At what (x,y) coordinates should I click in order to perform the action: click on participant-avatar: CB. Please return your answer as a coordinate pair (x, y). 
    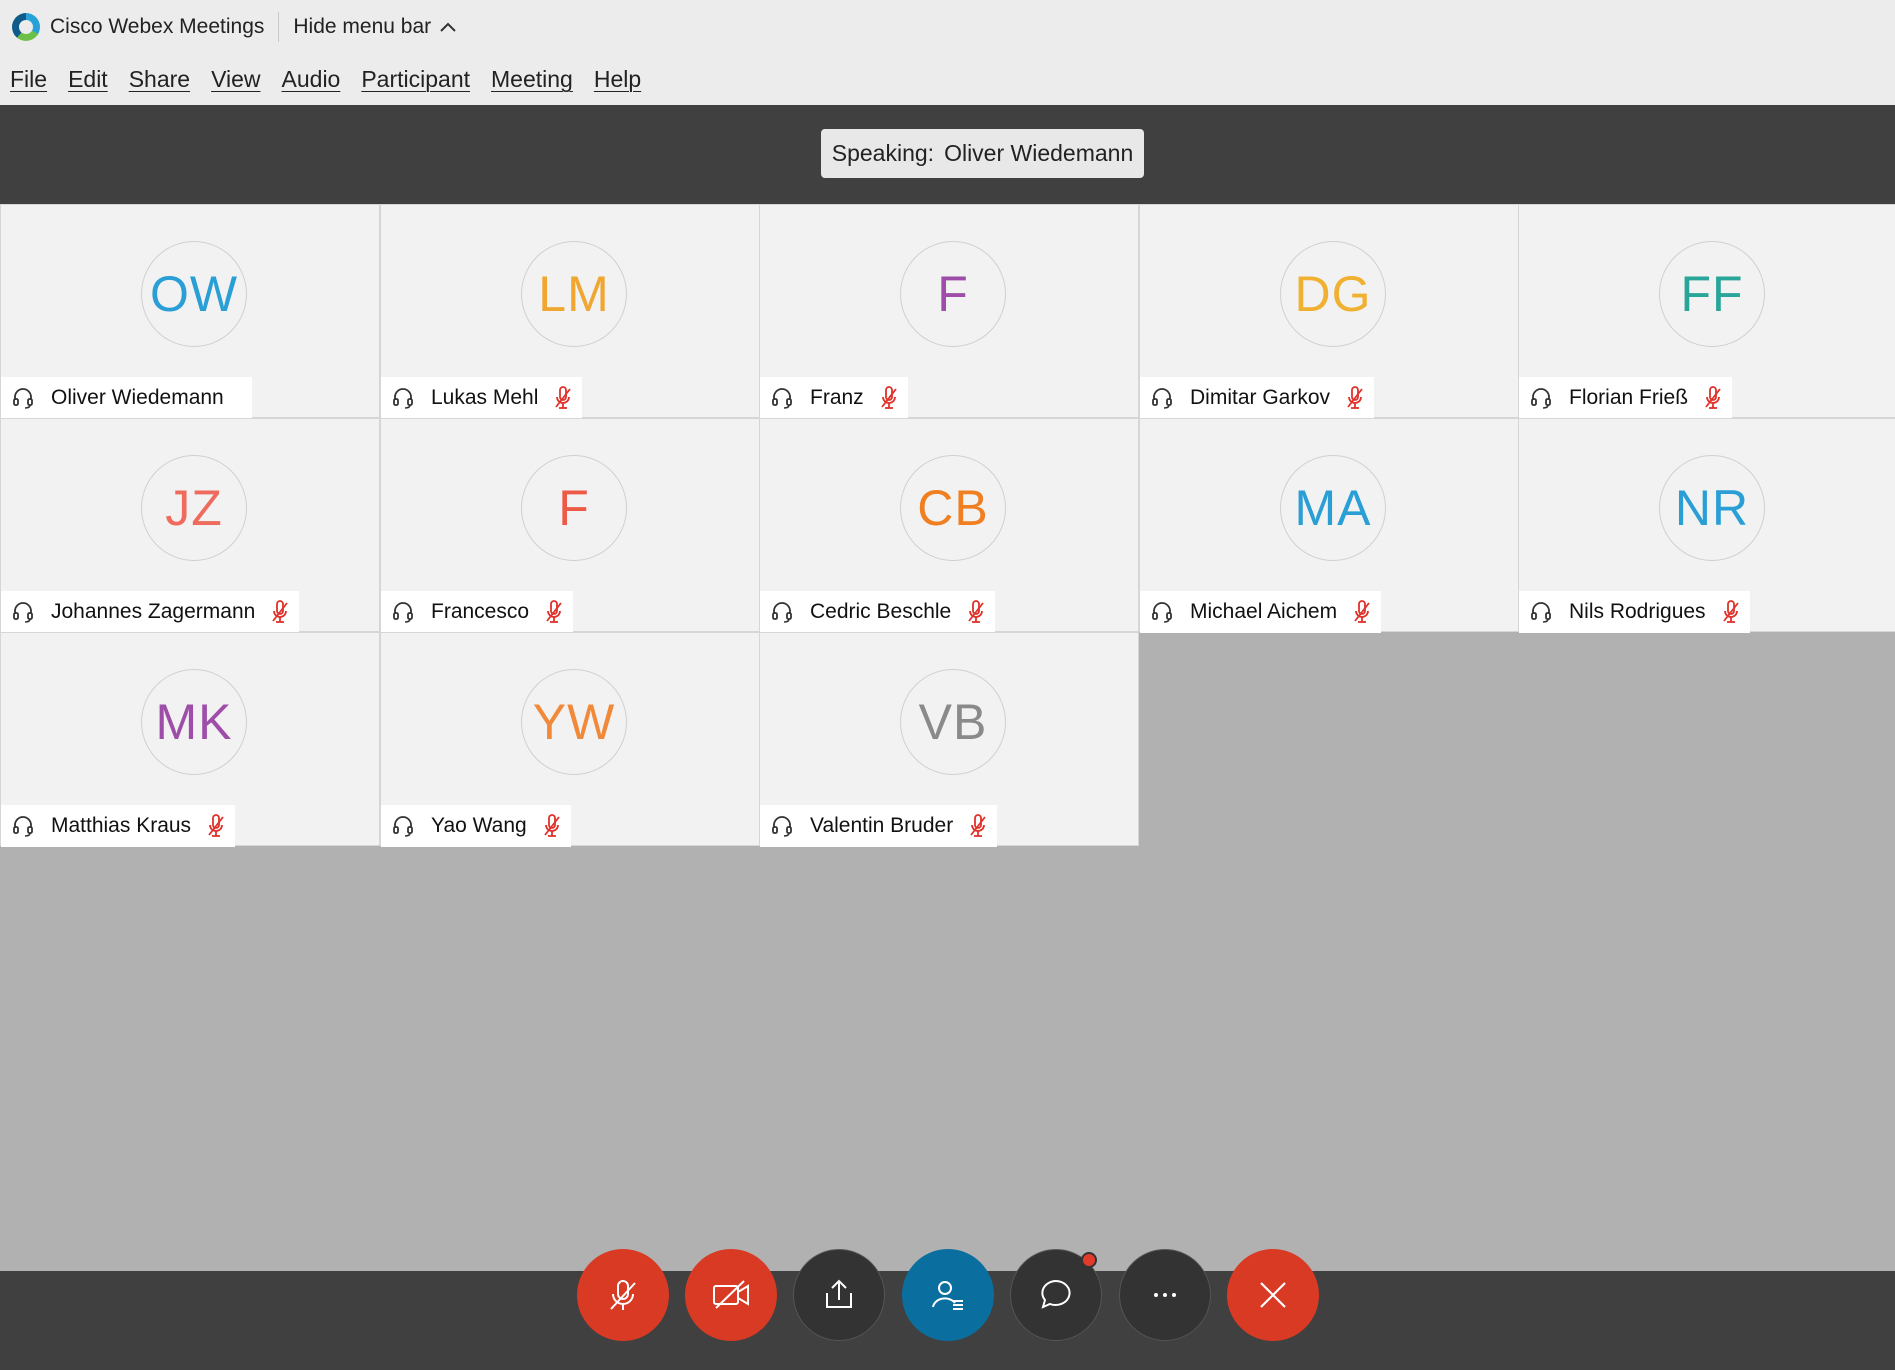
    Looking at the image, I should click on (953, 508).